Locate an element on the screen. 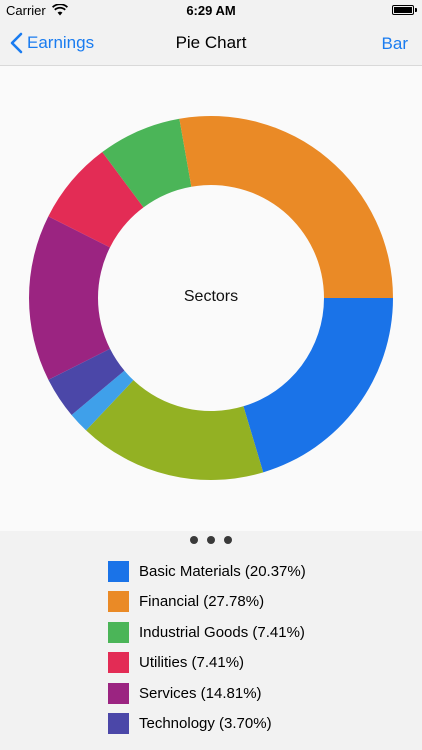  legend-item: Financial (27.78%) is located at coordinates (207, 602).